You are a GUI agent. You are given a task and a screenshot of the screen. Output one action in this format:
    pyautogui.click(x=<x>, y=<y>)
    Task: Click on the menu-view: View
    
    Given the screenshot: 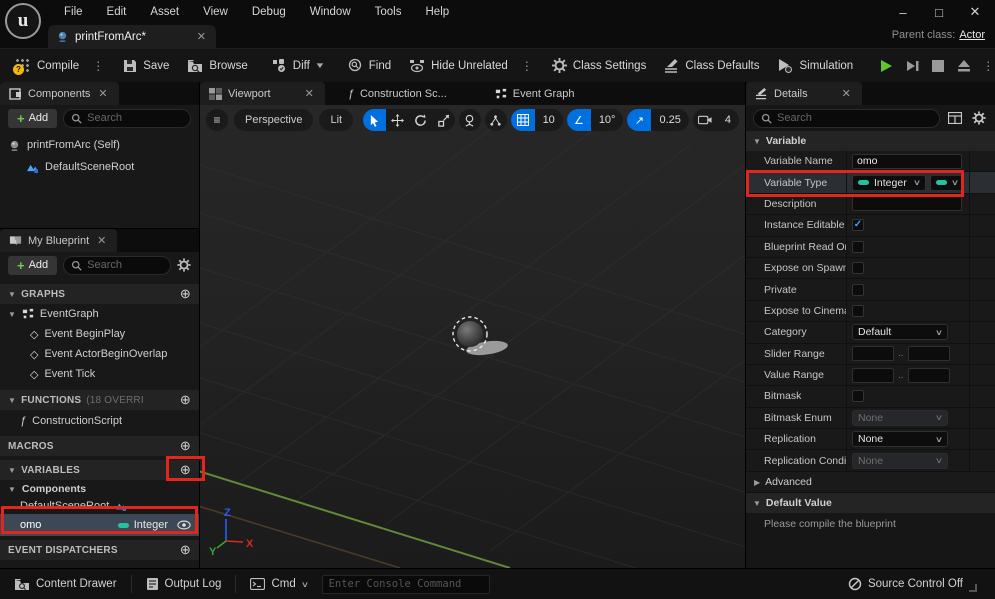 What is the action you would take?
    pyautogui.click(x=215, y=12)
    